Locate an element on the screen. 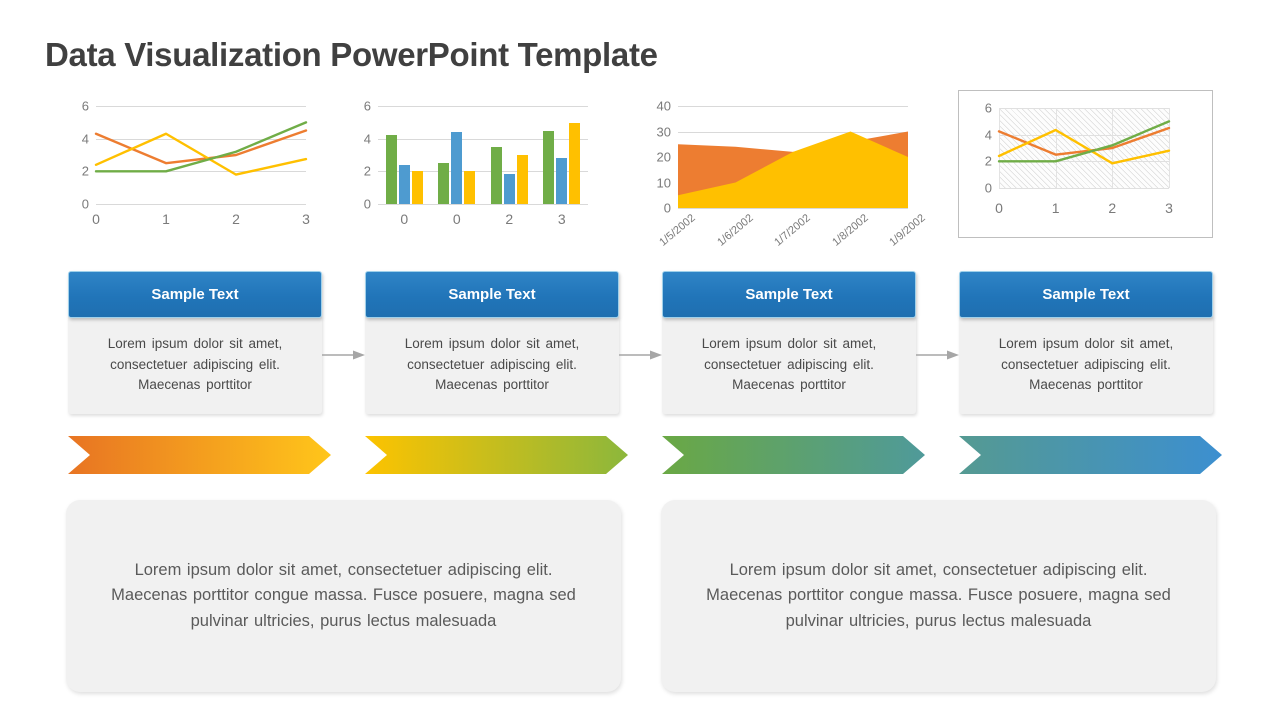 The height and width of the screenshot is (720, 1280). bar-chart-plot: 0 2 4 6 0 0 2 3 is located at coordinates (476, 163).